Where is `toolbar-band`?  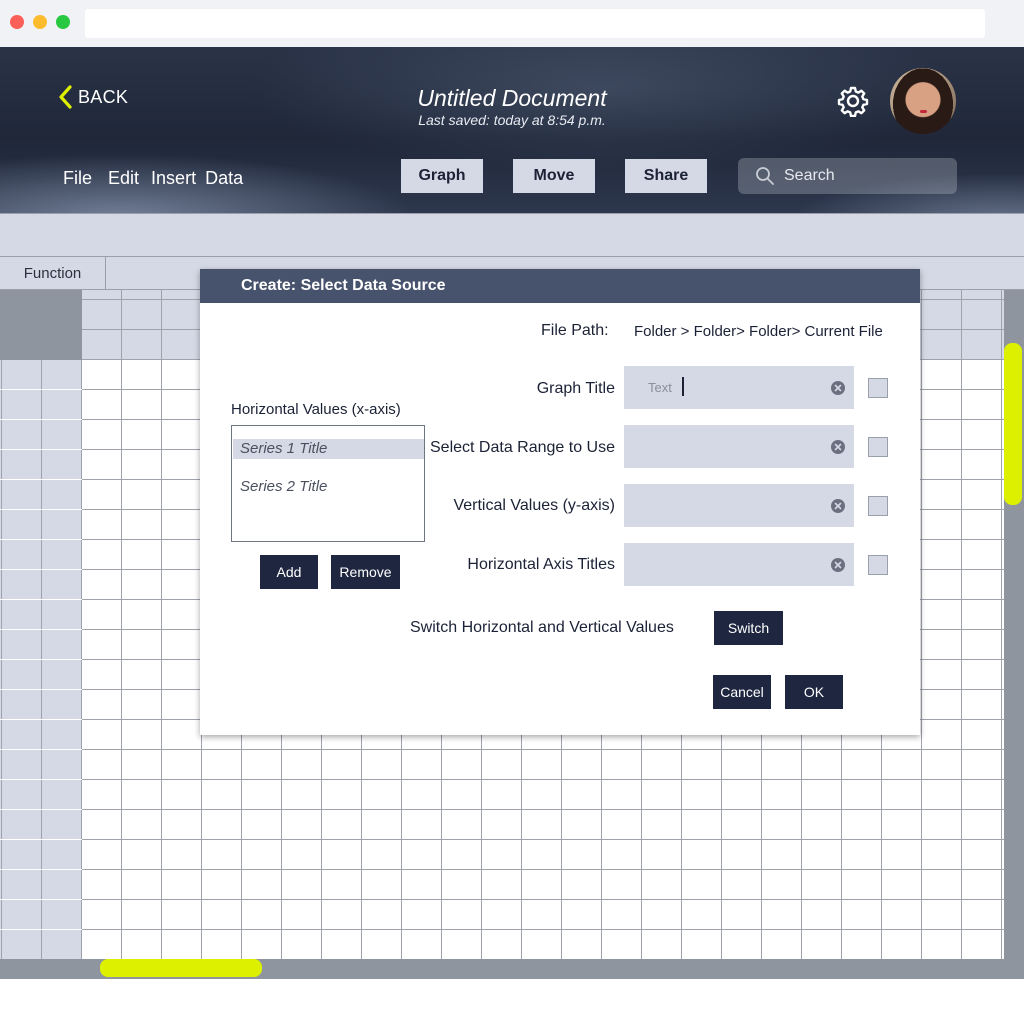 toolbar-band is located at coordinates (512, 235).